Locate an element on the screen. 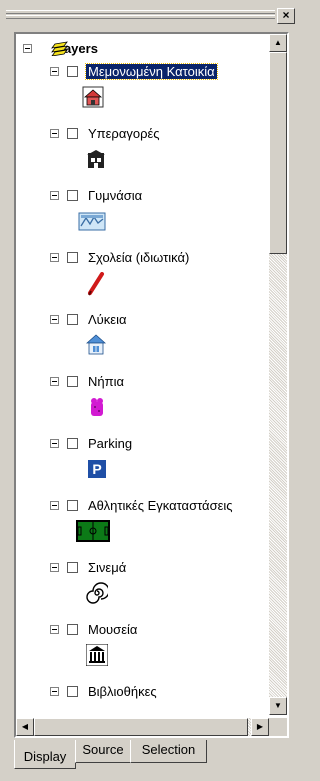  layer-label: Υπεραγορές is located at coordinates (124, 133).